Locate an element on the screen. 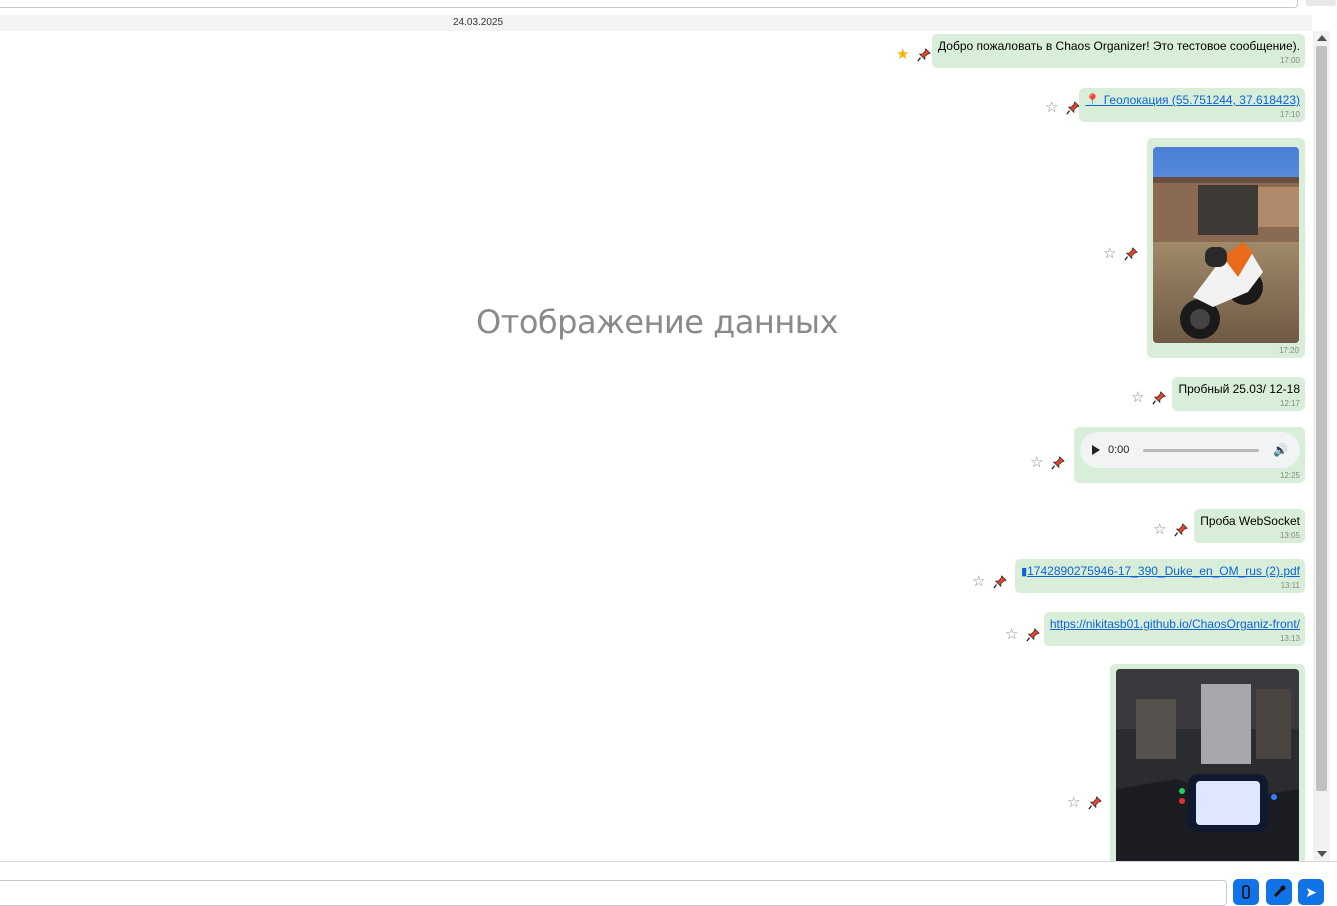 The image size is (1337, 906). attach-button is located at coordinates (1246, 892).